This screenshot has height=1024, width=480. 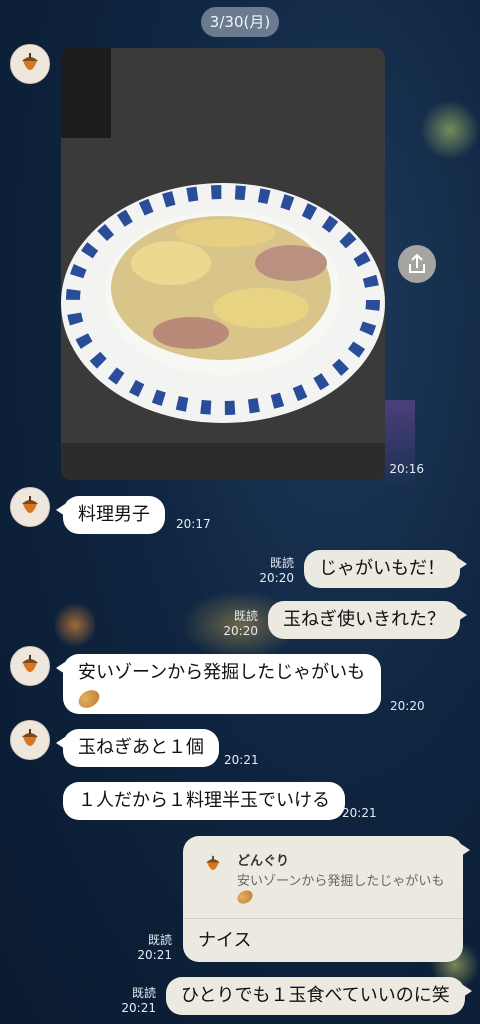 I want to click on share-button, so click(x=417, y=264).